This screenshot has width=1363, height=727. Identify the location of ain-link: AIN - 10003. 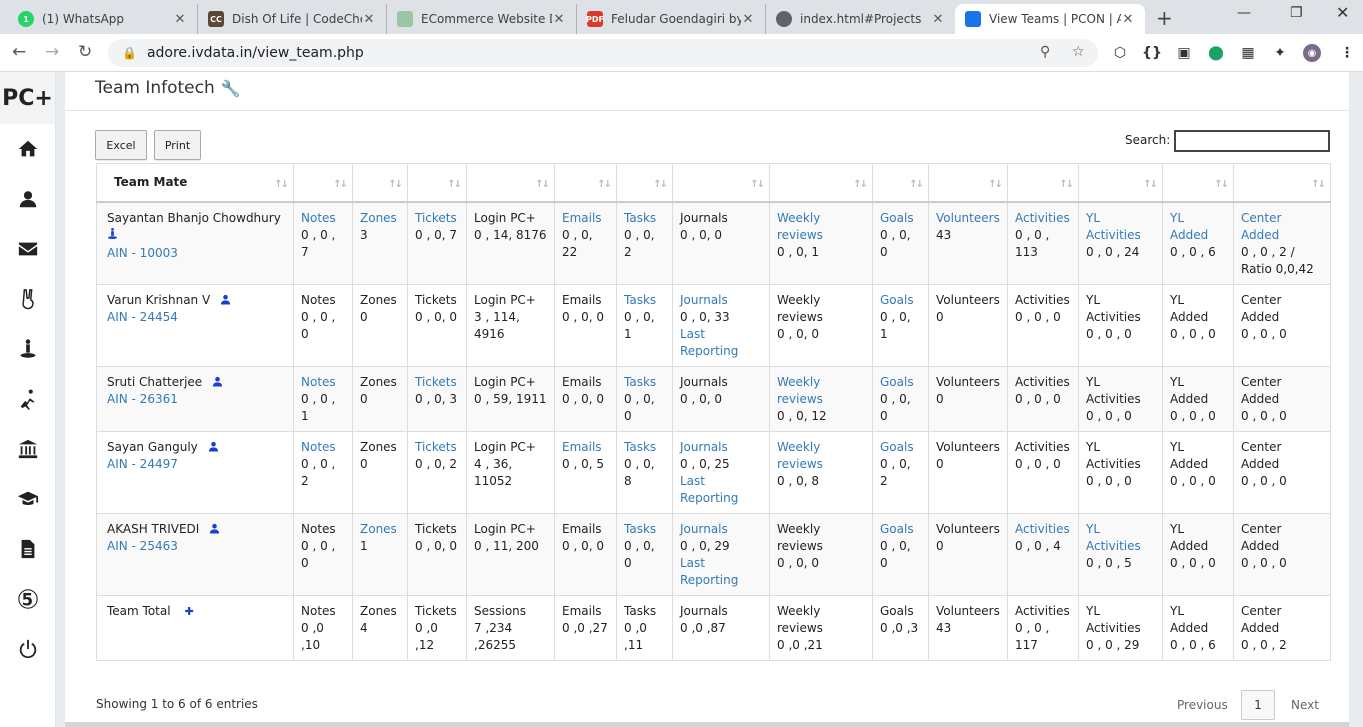
(142, 253).